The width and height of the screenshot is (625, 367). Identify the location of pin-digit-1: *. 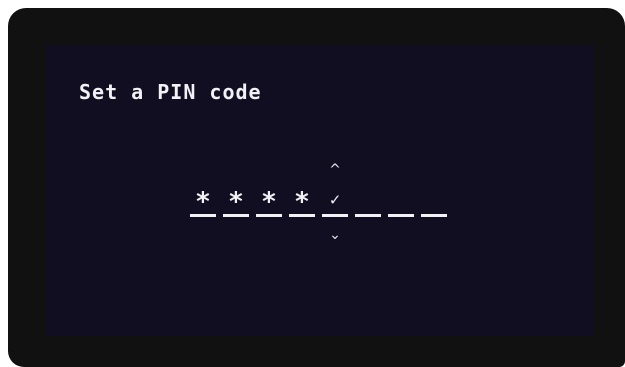
(203, 202).